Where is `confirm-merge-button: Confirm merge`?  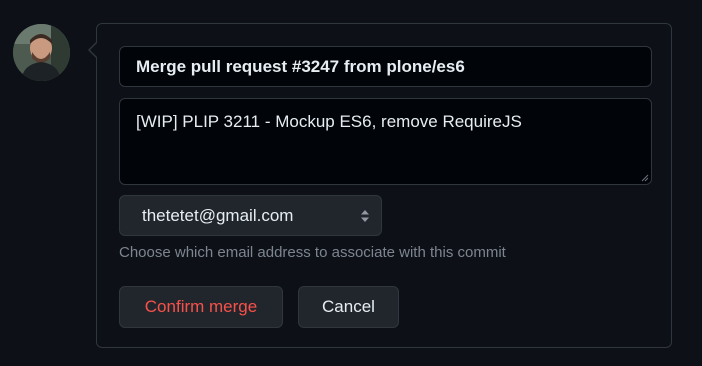 confirm-merge-button: Confirm merge is located at coordinates (201, 307).